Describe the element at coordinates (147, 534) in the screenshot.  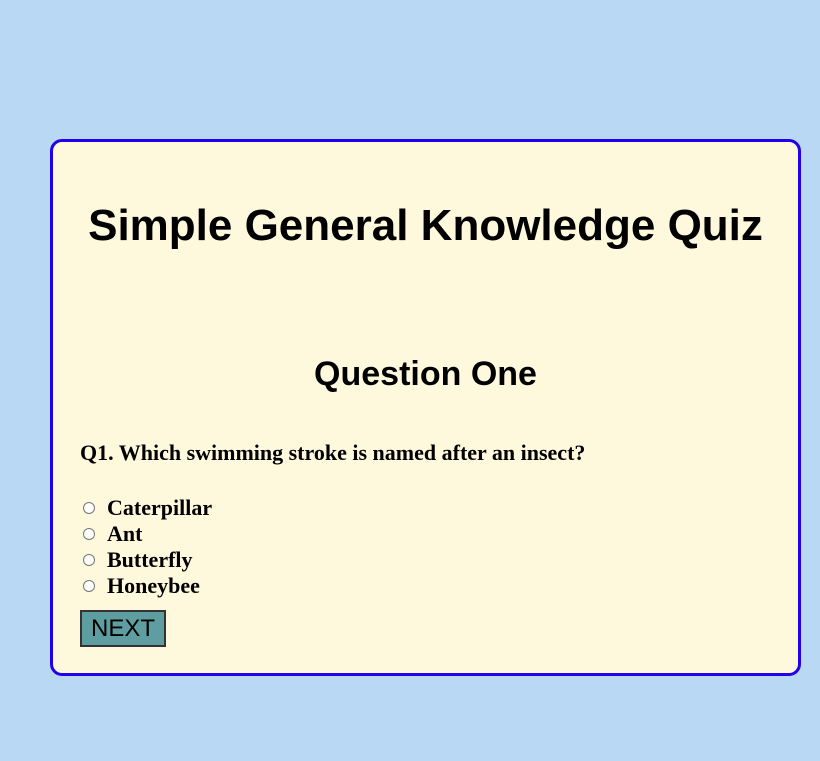
I see `option-ant: Ant` at that location.